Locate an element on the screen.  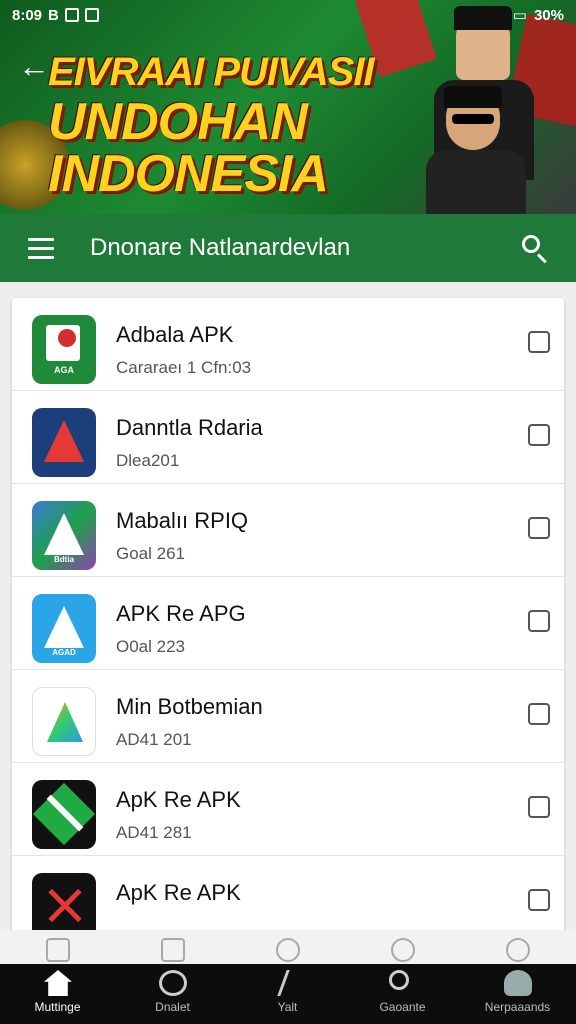
app-name: Min Botbemian is located at coordinates (189, 706).